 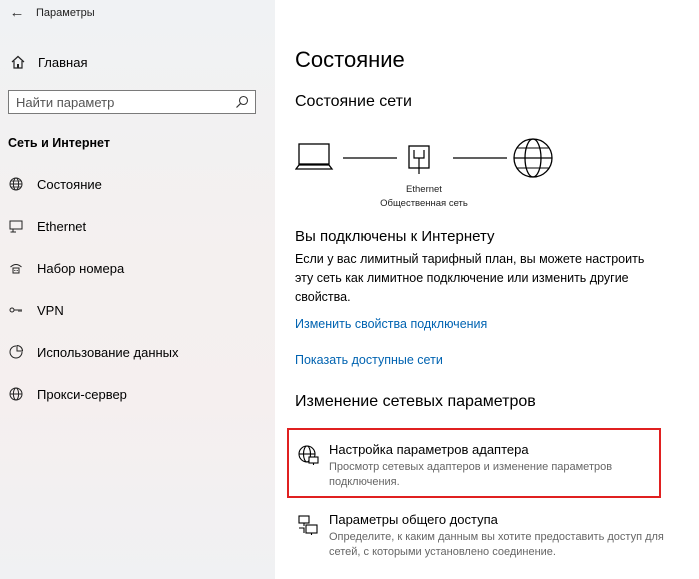 What do you see at coordinates (137, 62) in the screenshot?
I see `home-nav-item: Главная` at bounding box center [137, 62].